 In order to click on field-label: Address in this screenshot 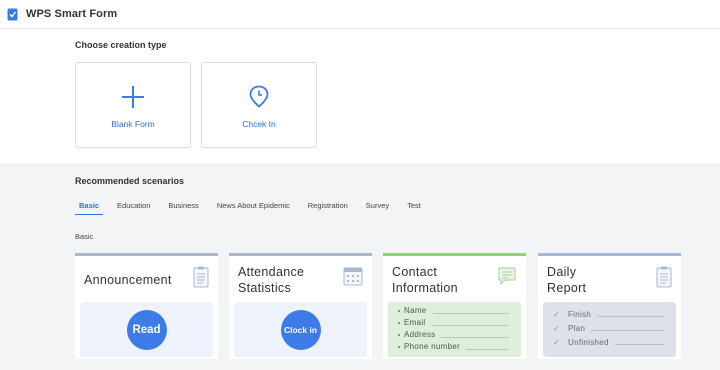, I will do `click(420, 334)`.